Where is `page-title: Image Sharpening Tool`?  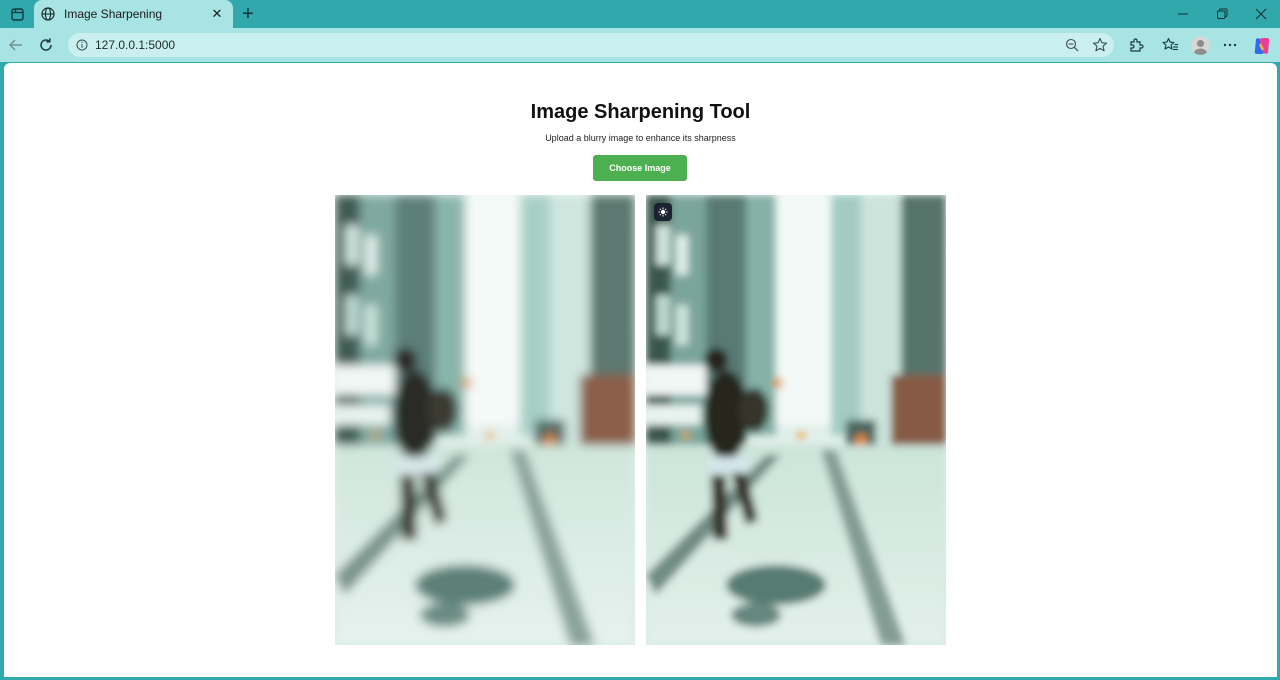 page-title: Image Sharpening Tool is located at coordinates (640, 112).